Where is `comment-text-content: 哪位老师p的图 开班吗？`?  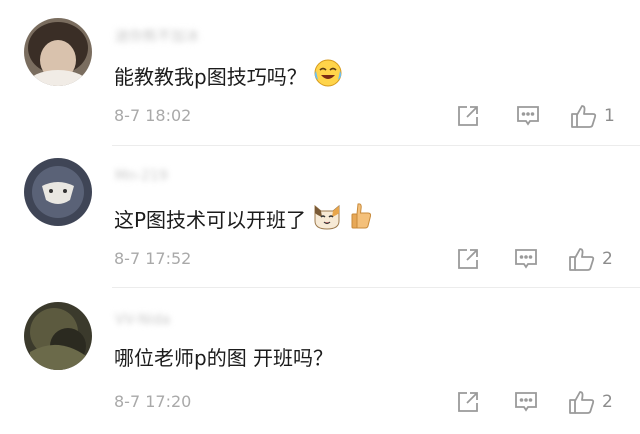
comment-text-content: 哪位老师p的图 开班吗？ is located at coordinates (224, 358).